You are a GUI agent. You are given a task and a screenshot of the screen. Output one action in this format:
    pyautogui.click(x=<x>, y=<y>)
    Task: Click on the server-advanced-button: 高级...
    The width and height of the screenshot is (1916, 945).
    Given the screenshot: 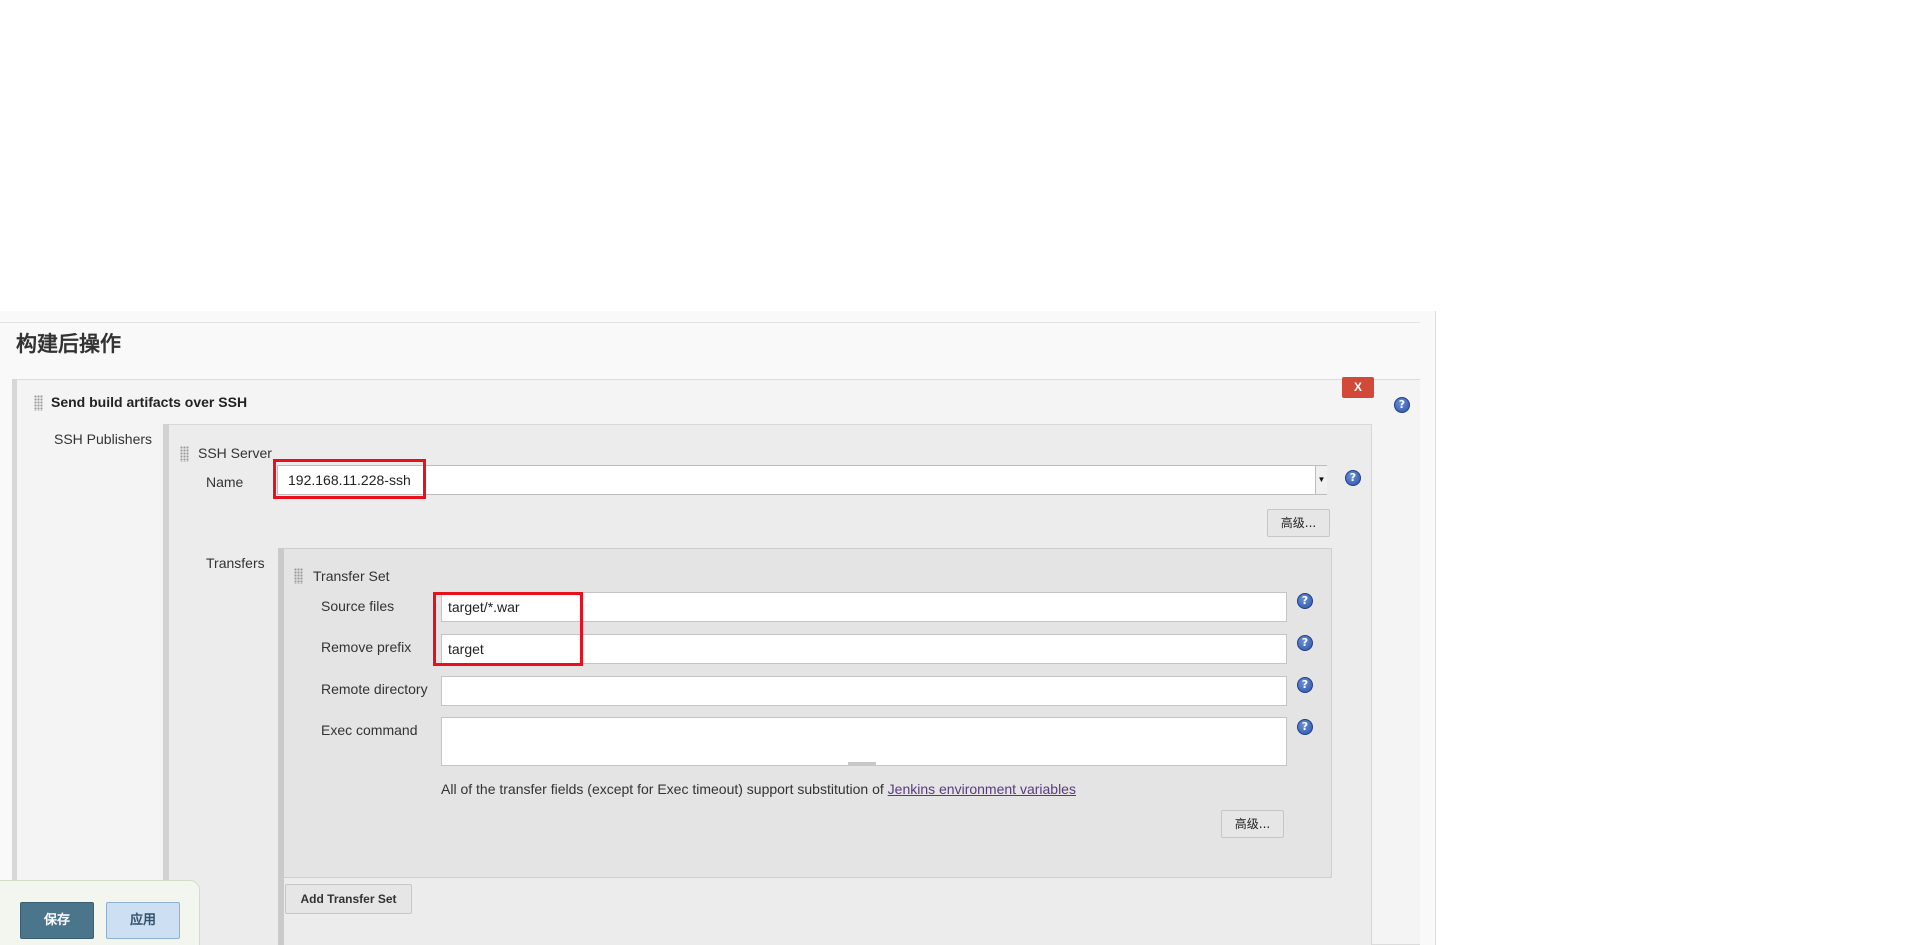 What is the action you would take?
    pyautogui.click(x=1298, y=523)
    